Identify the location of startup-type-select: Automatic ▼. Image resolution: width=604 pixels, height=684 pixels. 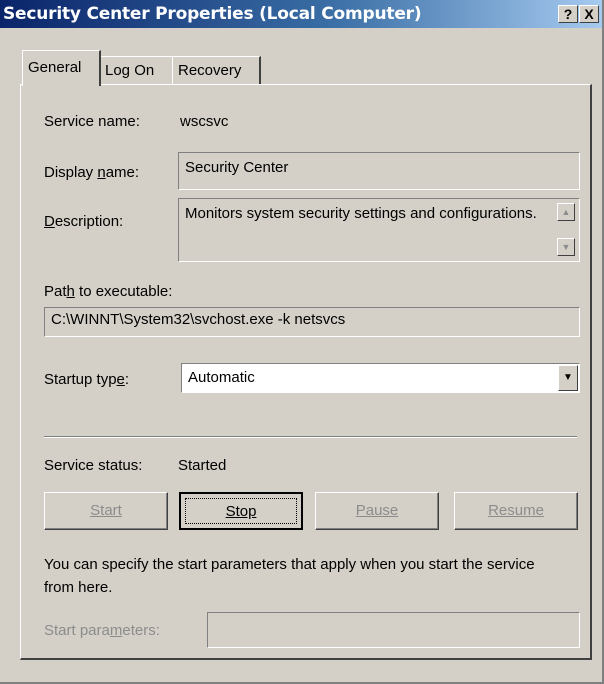
(380, 378).